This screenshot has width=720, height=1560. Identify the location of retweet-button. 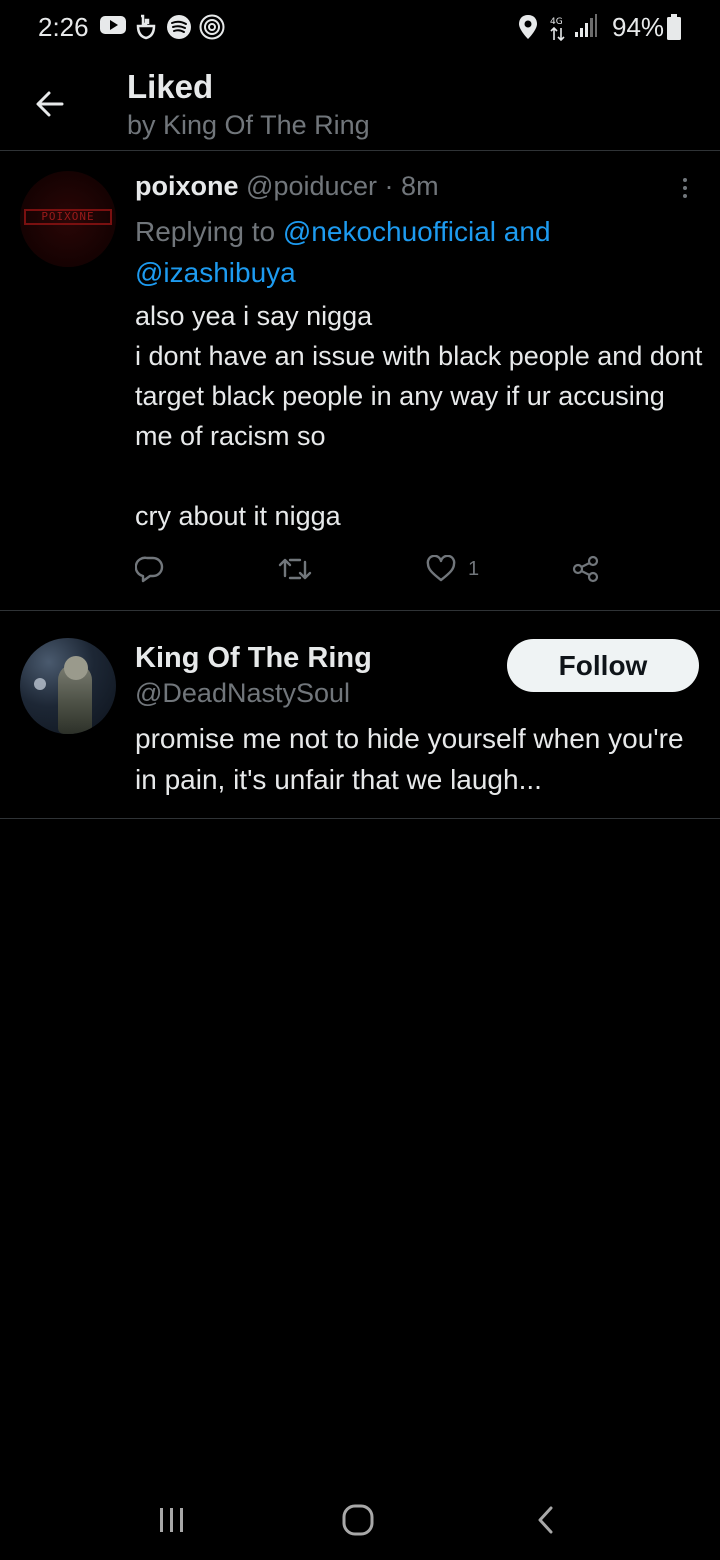
(295, 569).